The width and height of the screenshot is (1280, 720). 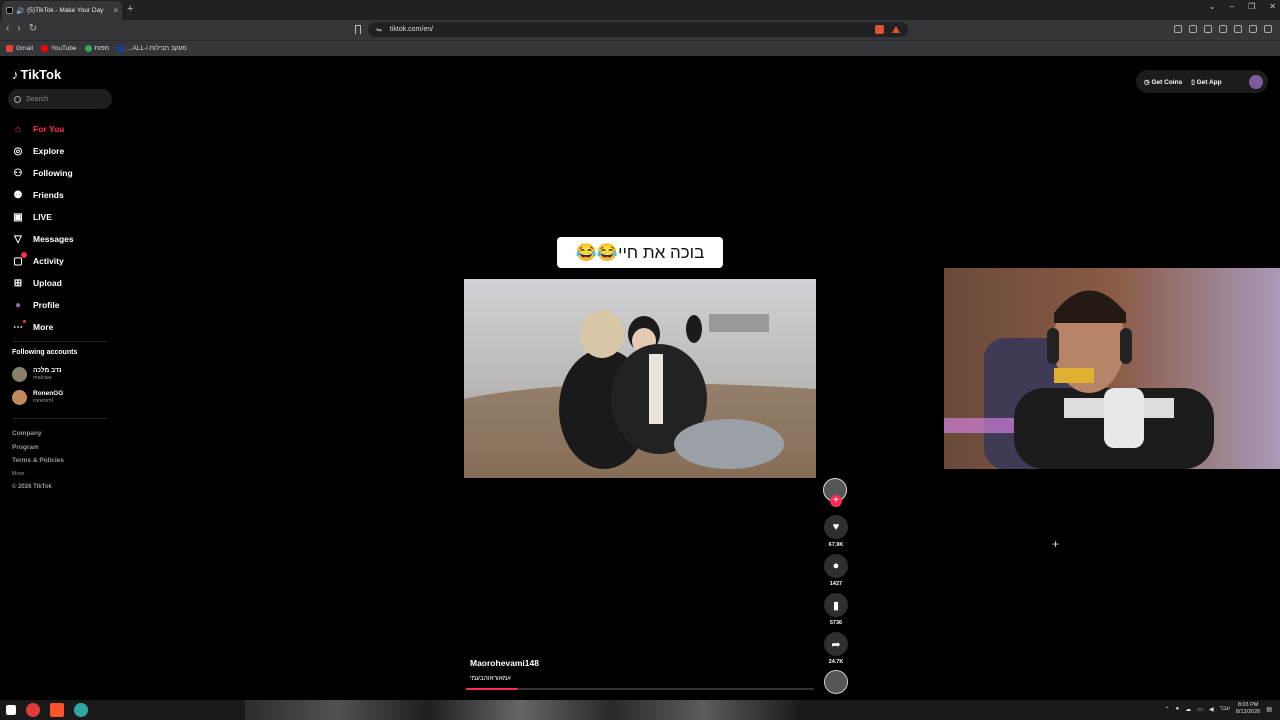 I want to click on close-tab-icon: ×, so click(x=115, y=10).